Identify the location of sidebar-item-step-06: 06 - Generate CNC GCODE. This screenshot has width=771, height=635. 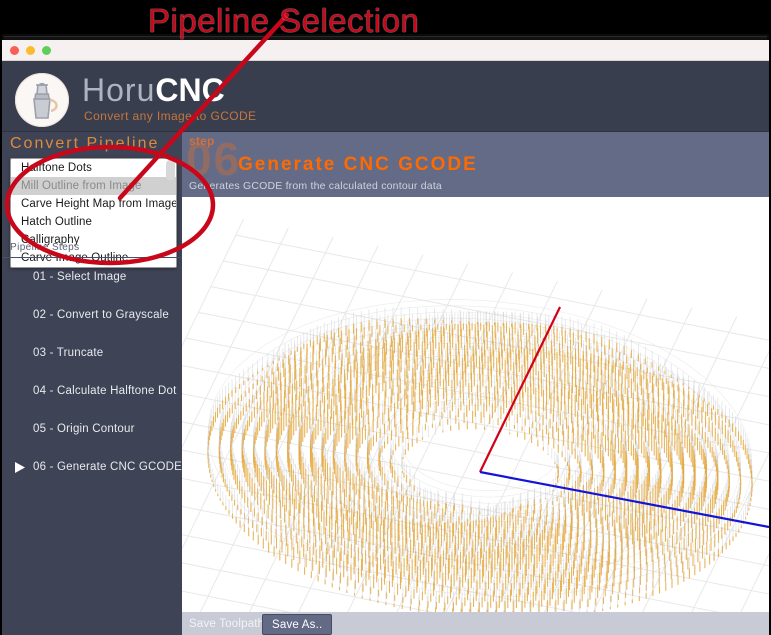
(92, 467).